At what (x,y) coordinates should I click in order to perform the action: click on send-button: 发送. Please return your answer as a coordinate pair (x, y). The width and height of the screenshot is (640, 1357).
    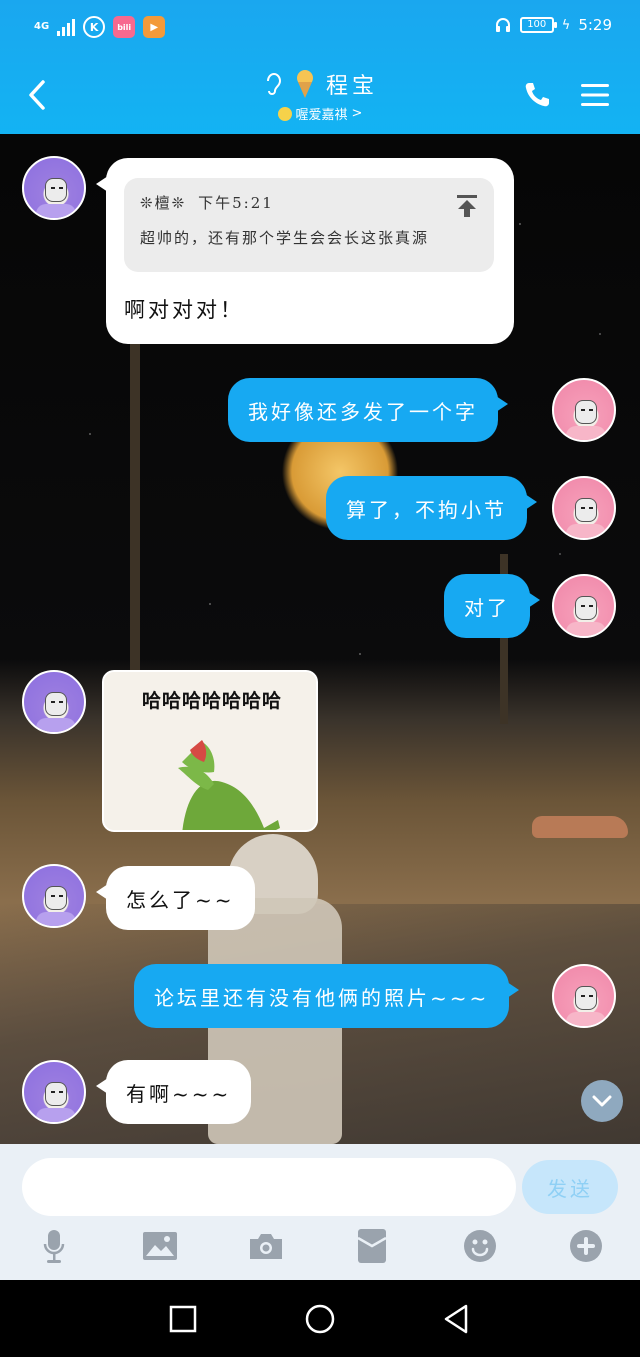
    Looking at the image, I should click on (570, 1187).